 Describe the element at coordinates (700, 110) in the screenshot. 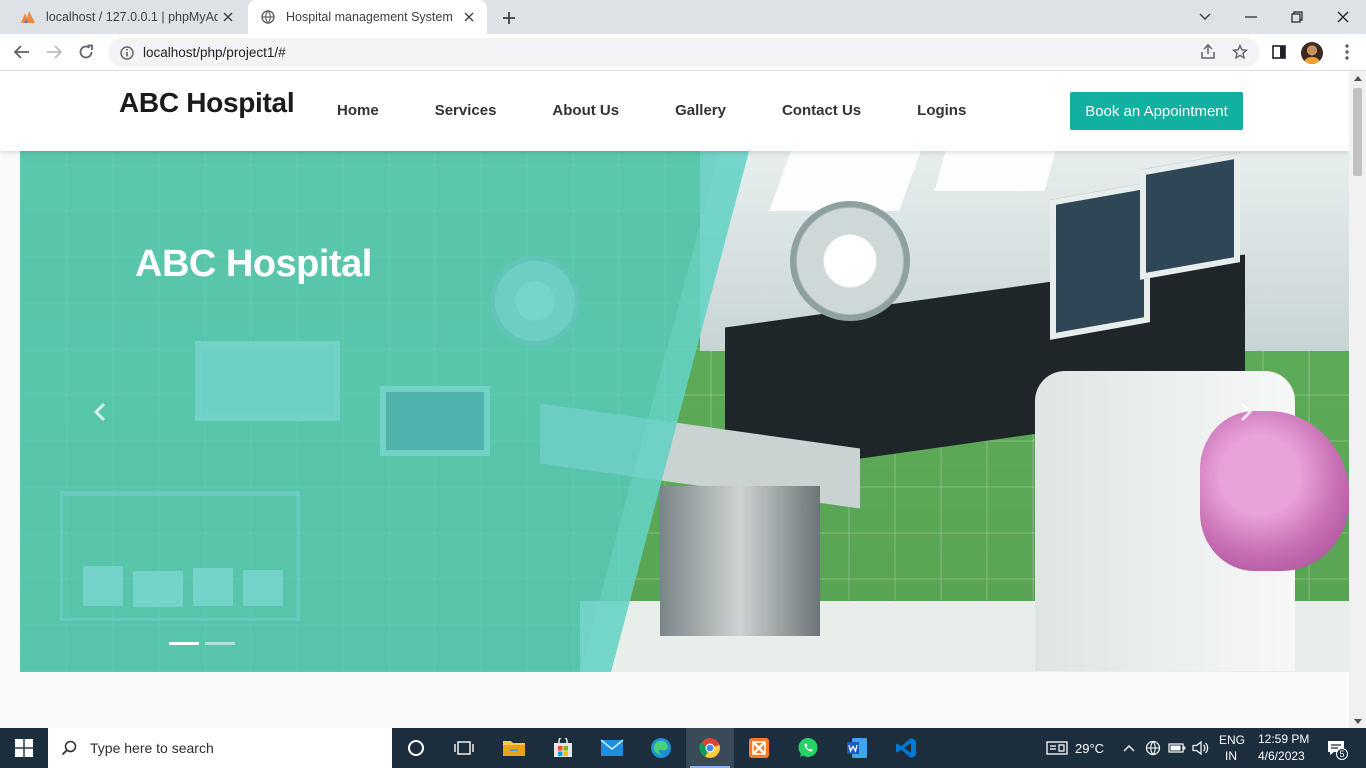

I see `nav-gallery: Gallery` at that location.